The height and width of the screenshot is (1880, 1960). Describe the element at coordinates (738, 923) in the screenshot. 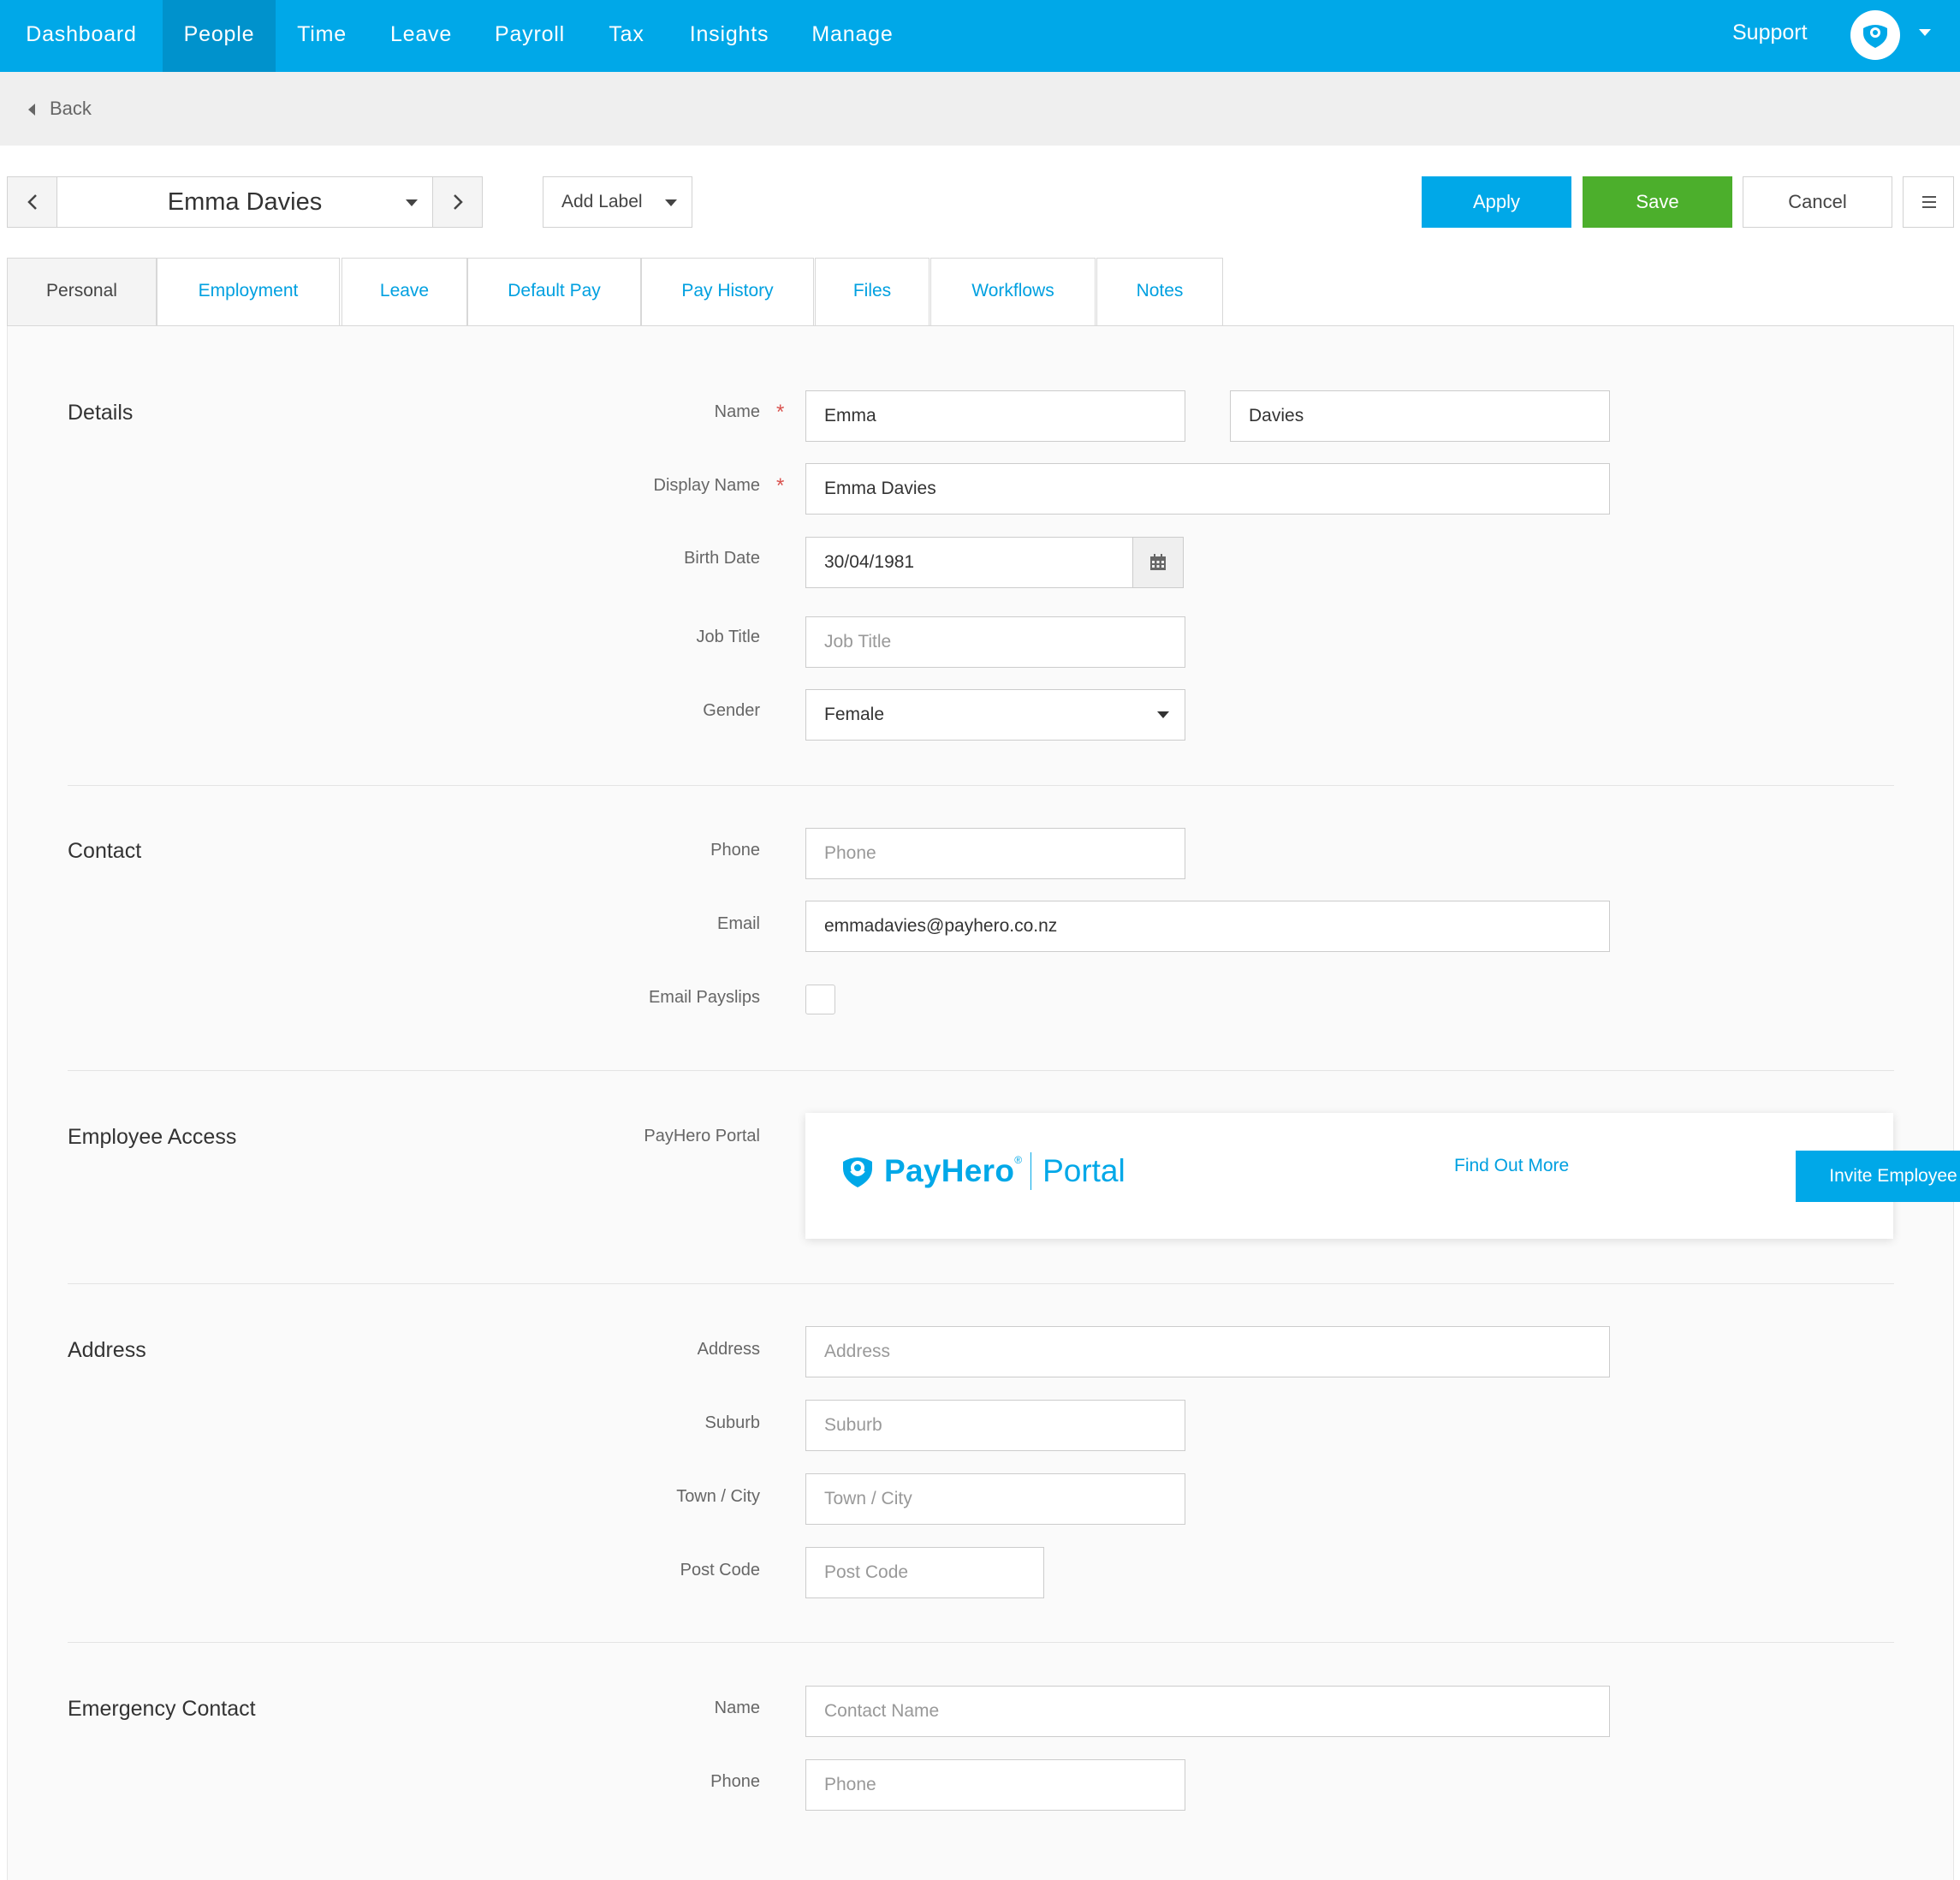

I see `email-label: Email` at that location.